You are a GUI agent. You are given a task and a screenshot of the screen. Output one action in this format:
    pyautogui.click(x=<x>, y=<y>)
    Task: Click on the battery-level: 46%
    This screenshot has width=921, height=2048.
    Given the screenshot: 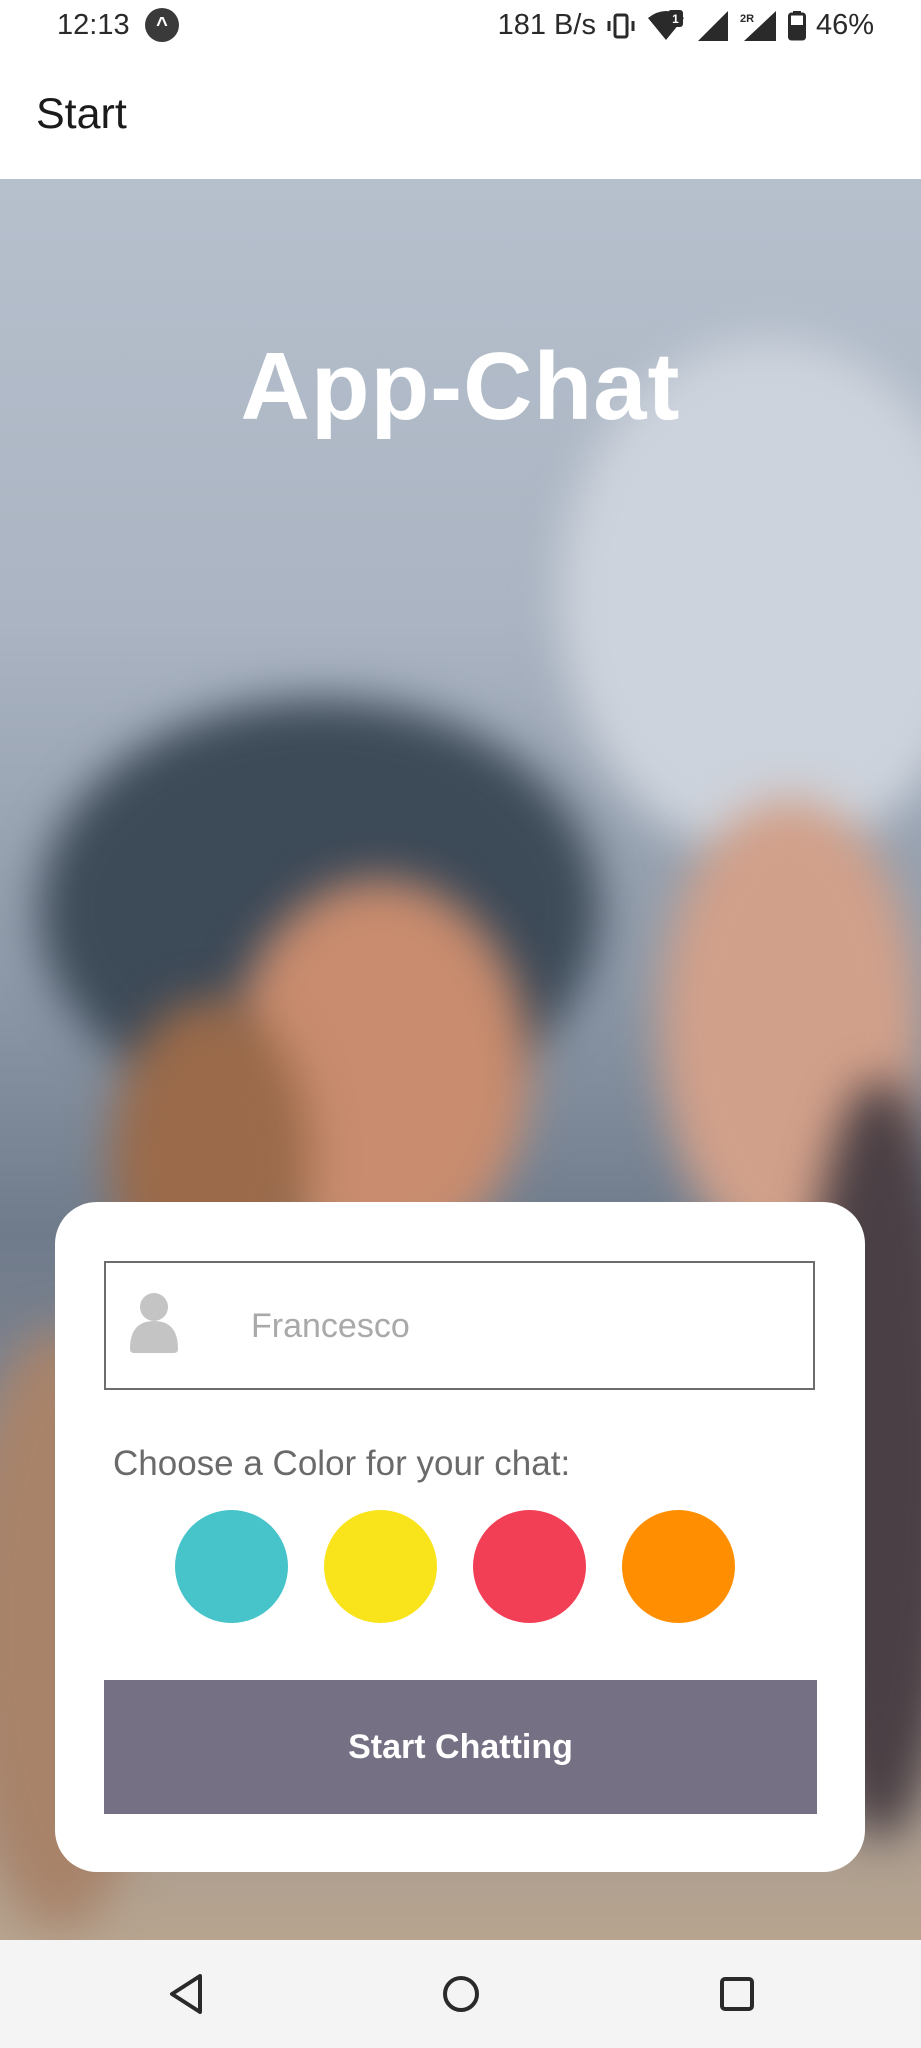 What is the action you would take?
    pyautogui.click(x=844, y=25)
    